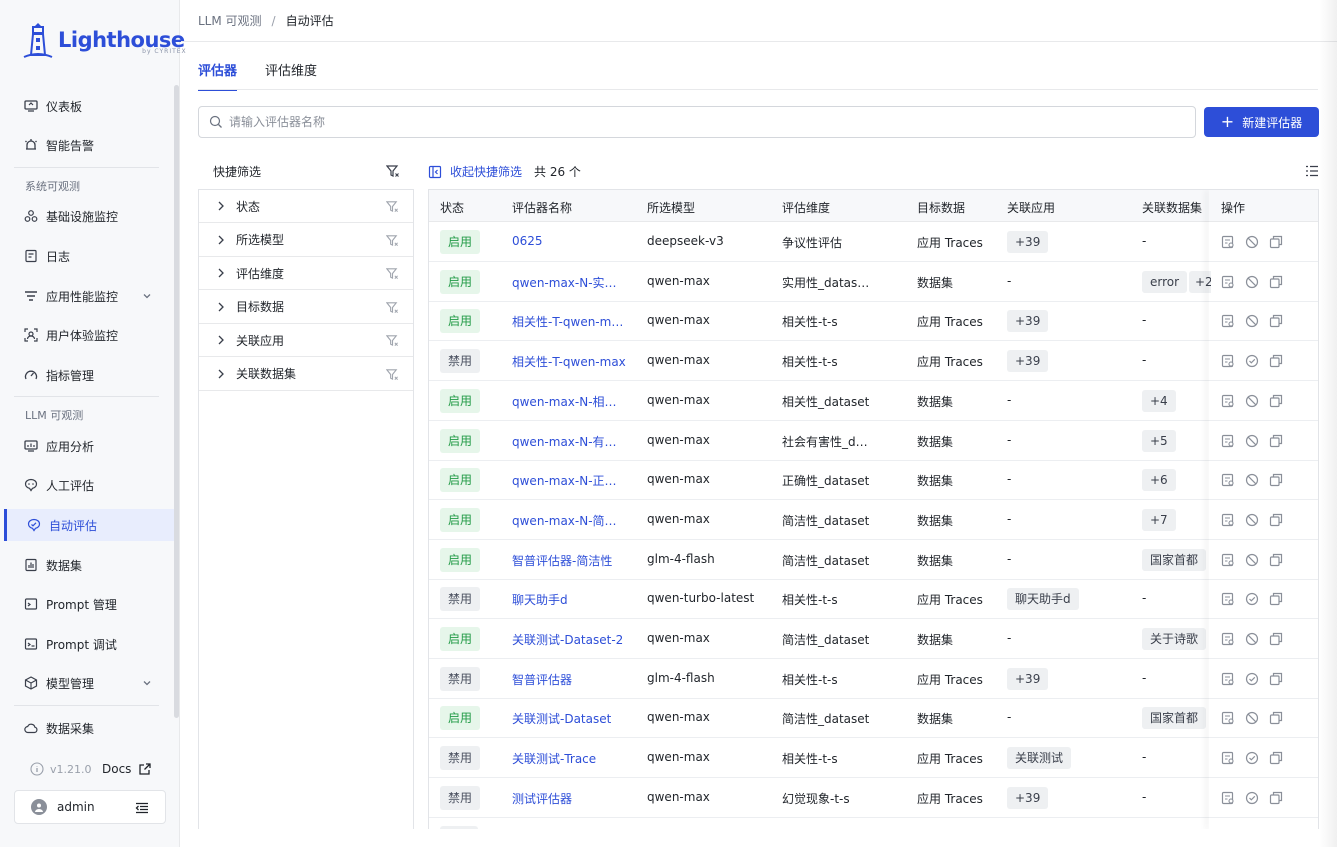  Describe the element at coordinates (88, 216) in the screenshot. I see `sidebar-item-infra: 基础设施监控` at that location.